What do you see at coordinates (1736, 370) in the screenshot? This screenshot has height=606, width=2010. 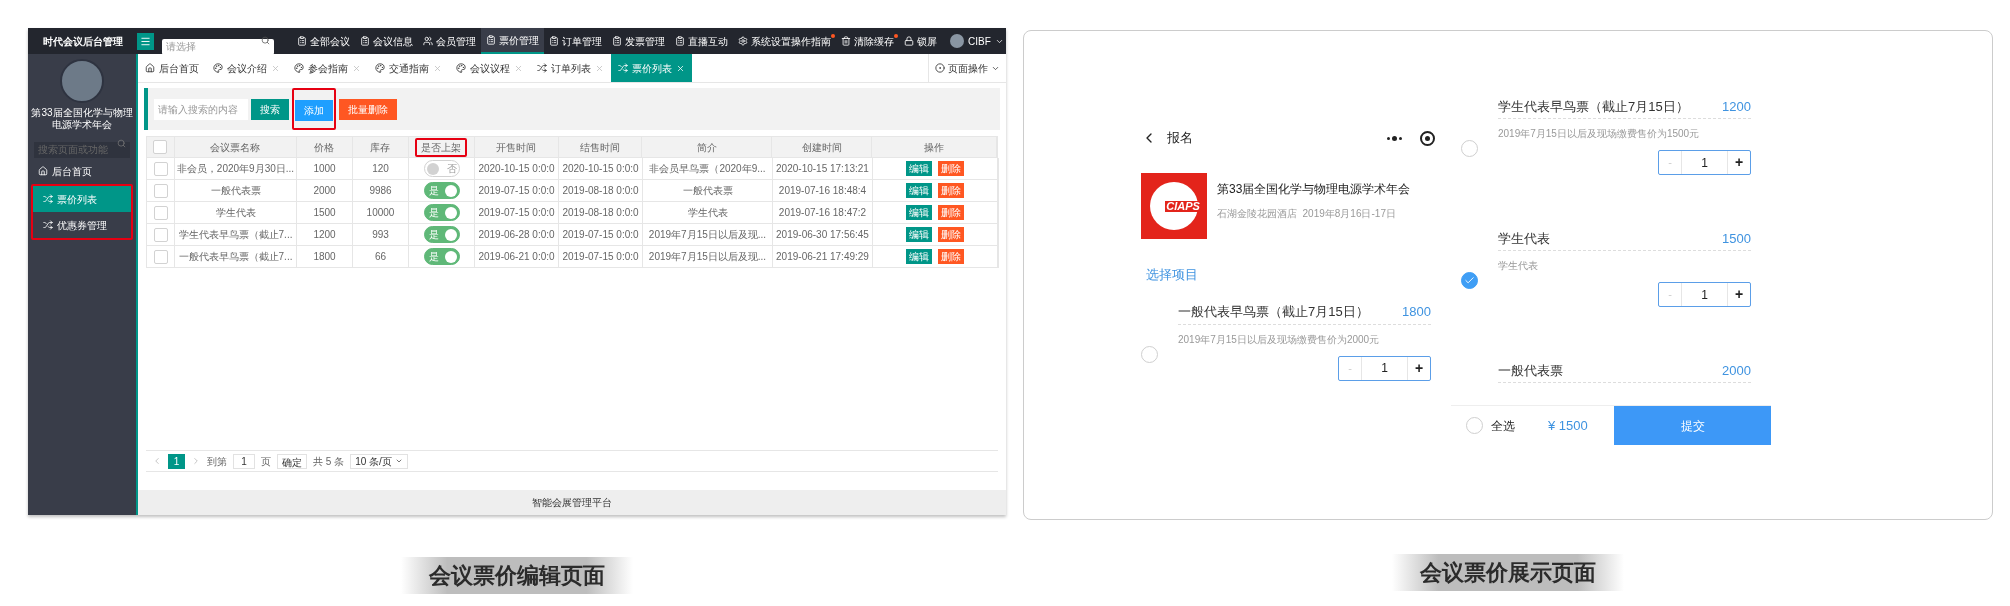 I see `ticket-price: 2000` at bounding box center [1736, 370].